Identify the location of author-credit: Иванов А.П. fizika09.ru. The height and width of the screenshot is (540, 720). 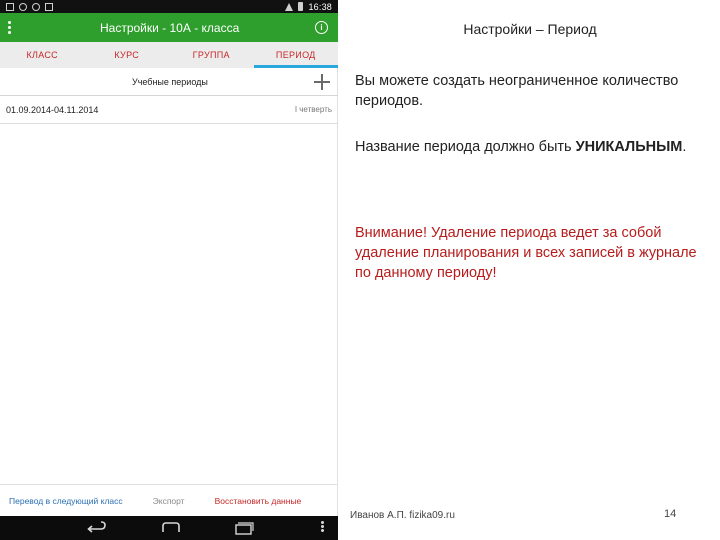
(402, 515).